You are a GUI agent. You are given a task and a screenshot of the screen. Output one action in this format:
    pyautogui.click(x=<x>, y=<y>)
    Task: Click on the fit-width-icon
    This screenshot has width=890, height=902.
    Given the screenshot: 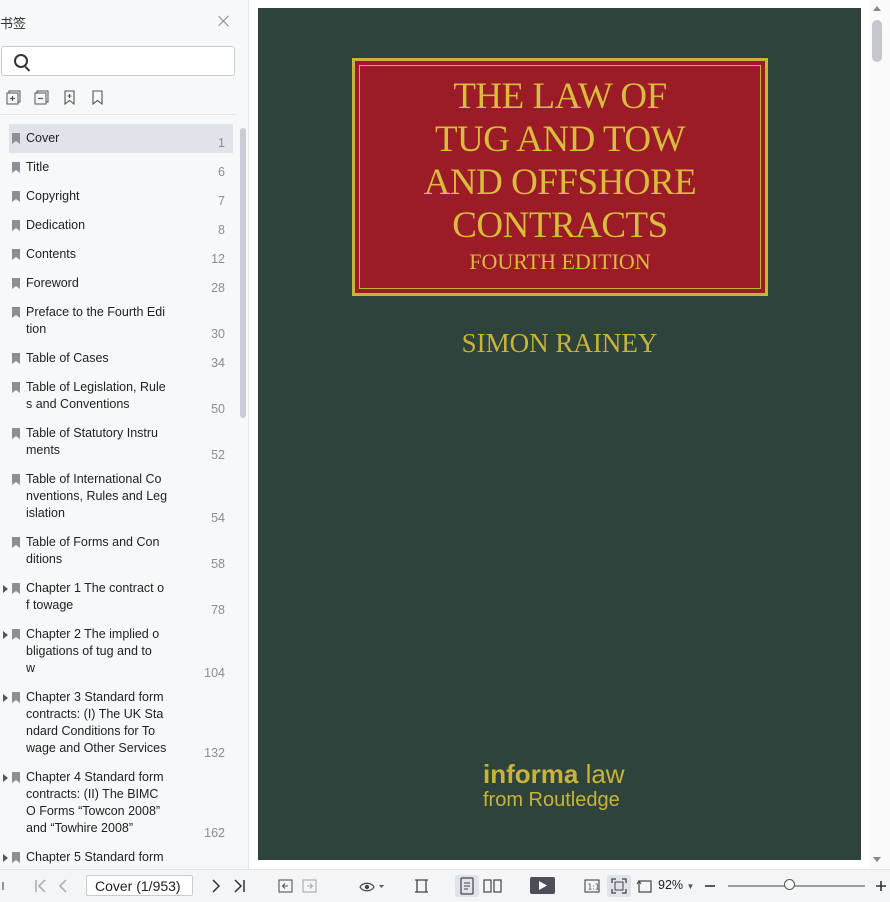 What is the action you would take?
    pyautogui.click(x=421, y=886)
    